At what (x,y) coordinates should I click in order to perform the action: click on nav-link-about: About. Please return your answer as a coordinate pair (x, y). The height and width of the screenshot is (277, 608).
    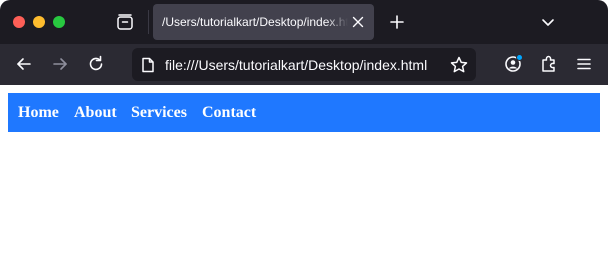
    Looking at the image, I should click on (95, 112).